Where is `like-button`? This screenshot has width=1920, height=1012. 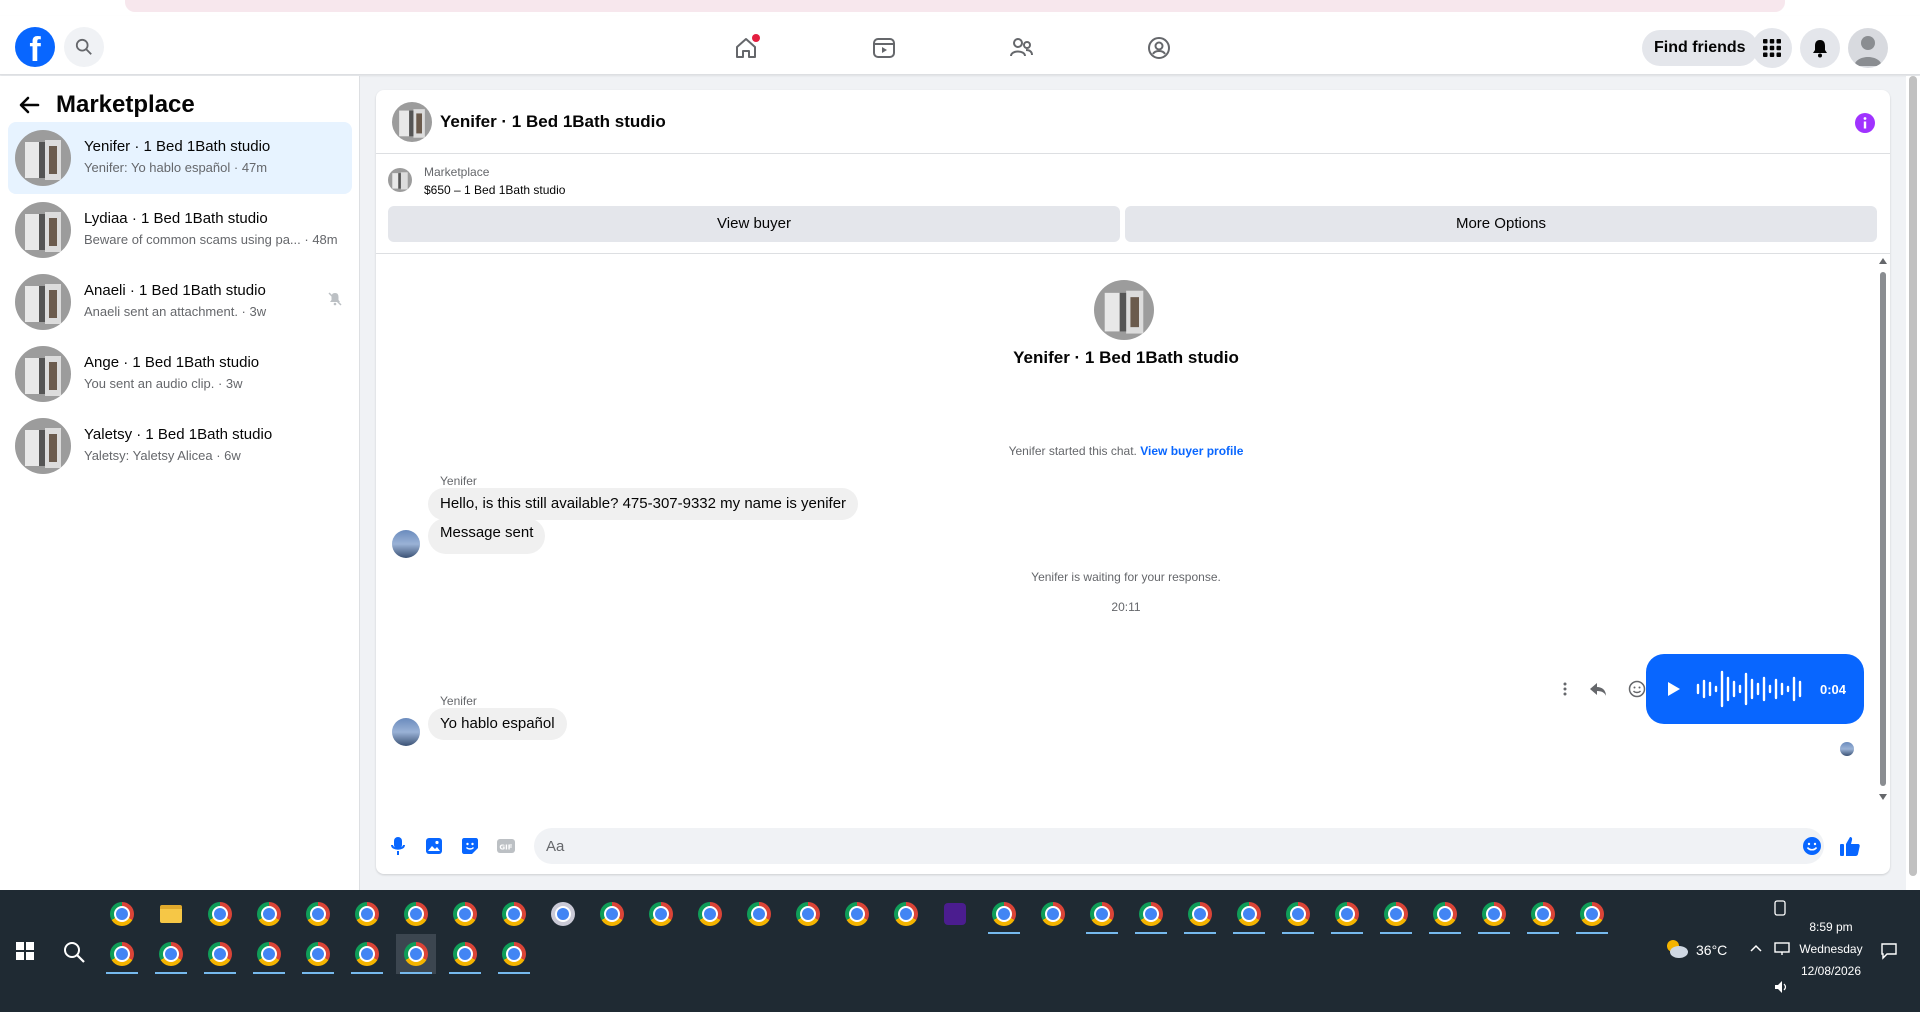
like-button is located at coordinates (1850, 846).